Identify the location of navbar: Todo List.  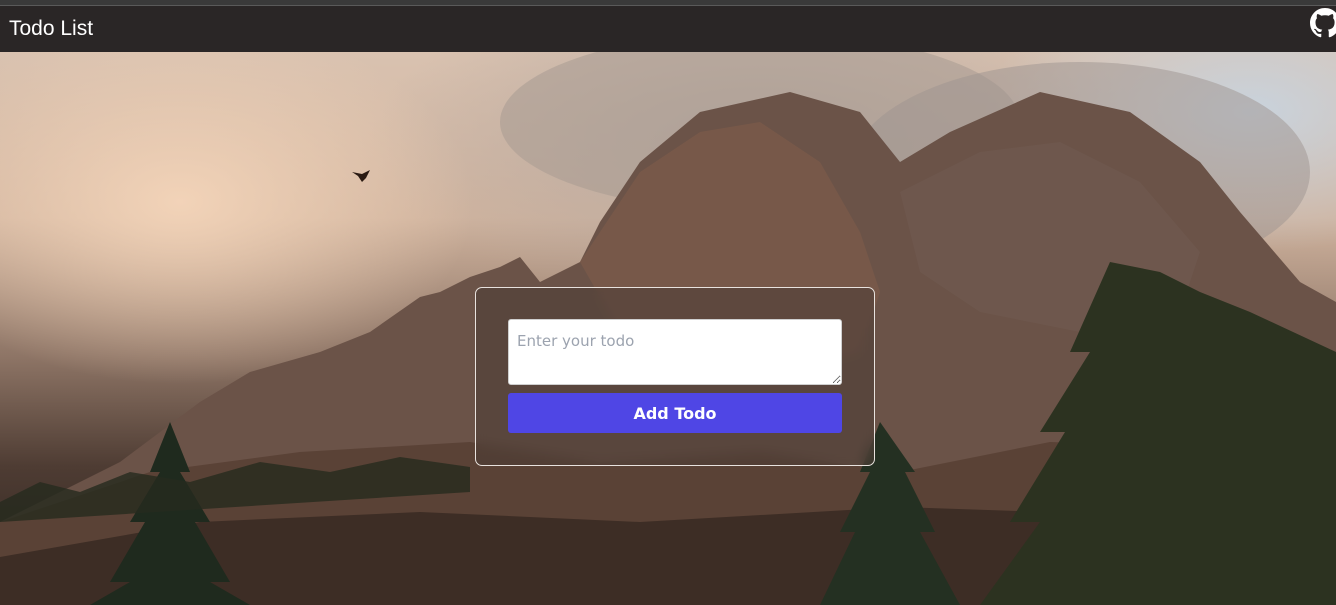
(668, 29).